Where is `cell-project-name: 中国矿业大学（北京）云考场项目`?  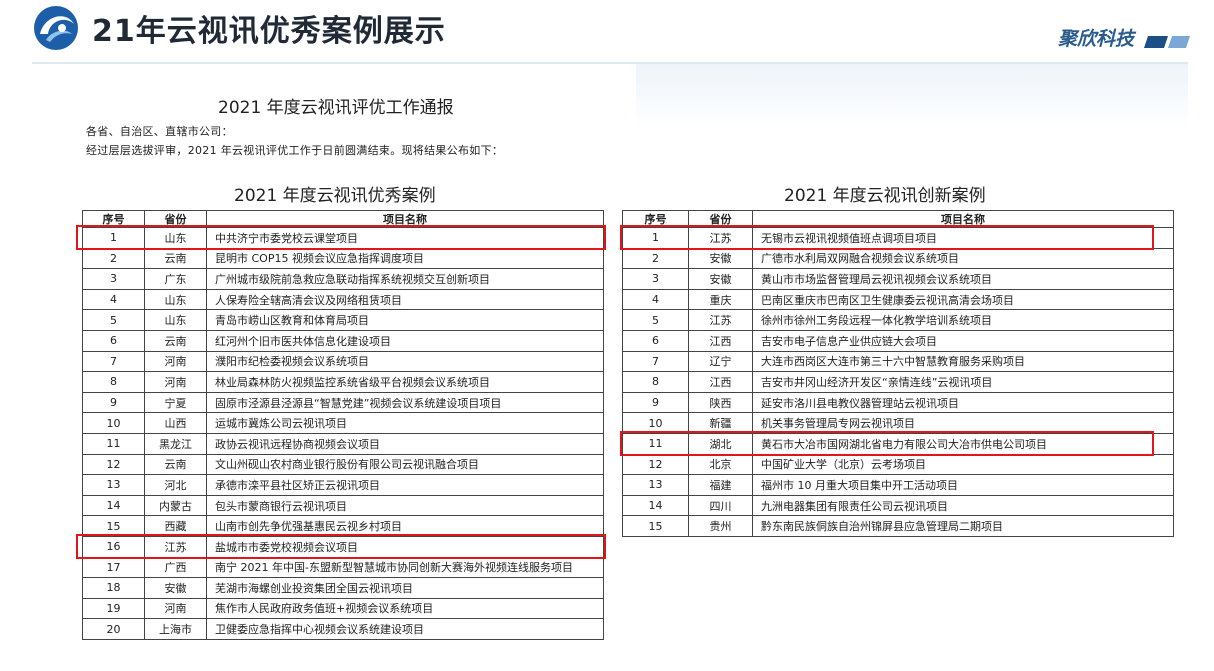 cell-project-name: 中国矿业大学（北京）云考场项目 is located at coordinates (963, 464).